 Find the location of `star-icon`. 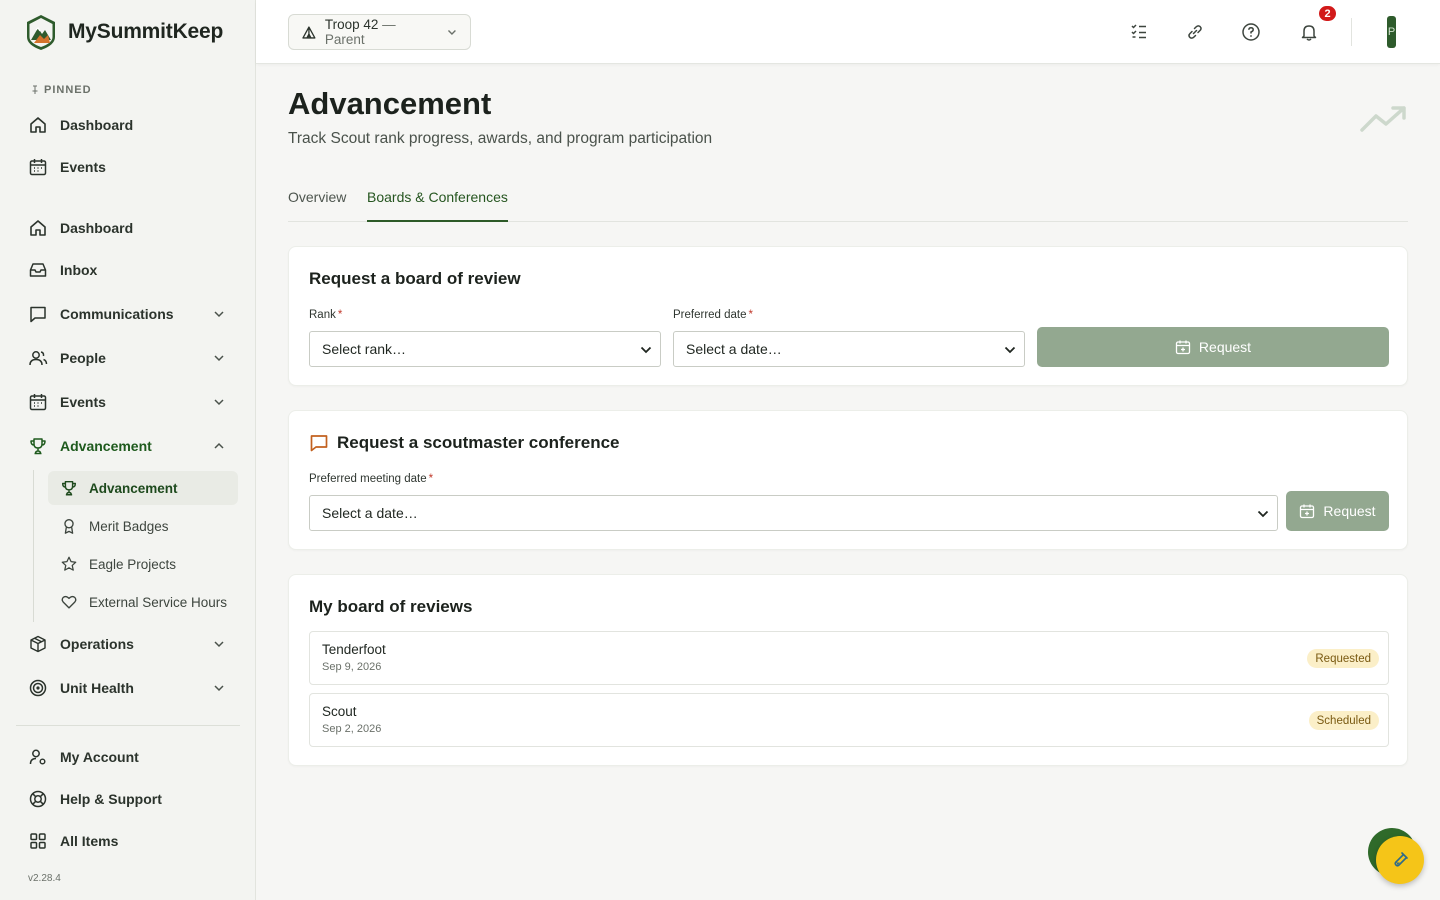

star-icon is located at coordinates (69, 564).